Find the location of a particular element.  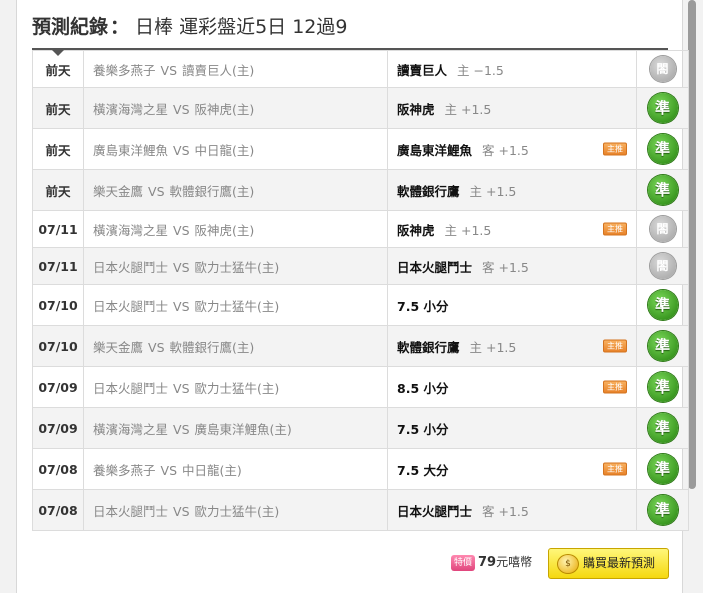

sale-tag: 特價 is located at coordinates (463, 562).